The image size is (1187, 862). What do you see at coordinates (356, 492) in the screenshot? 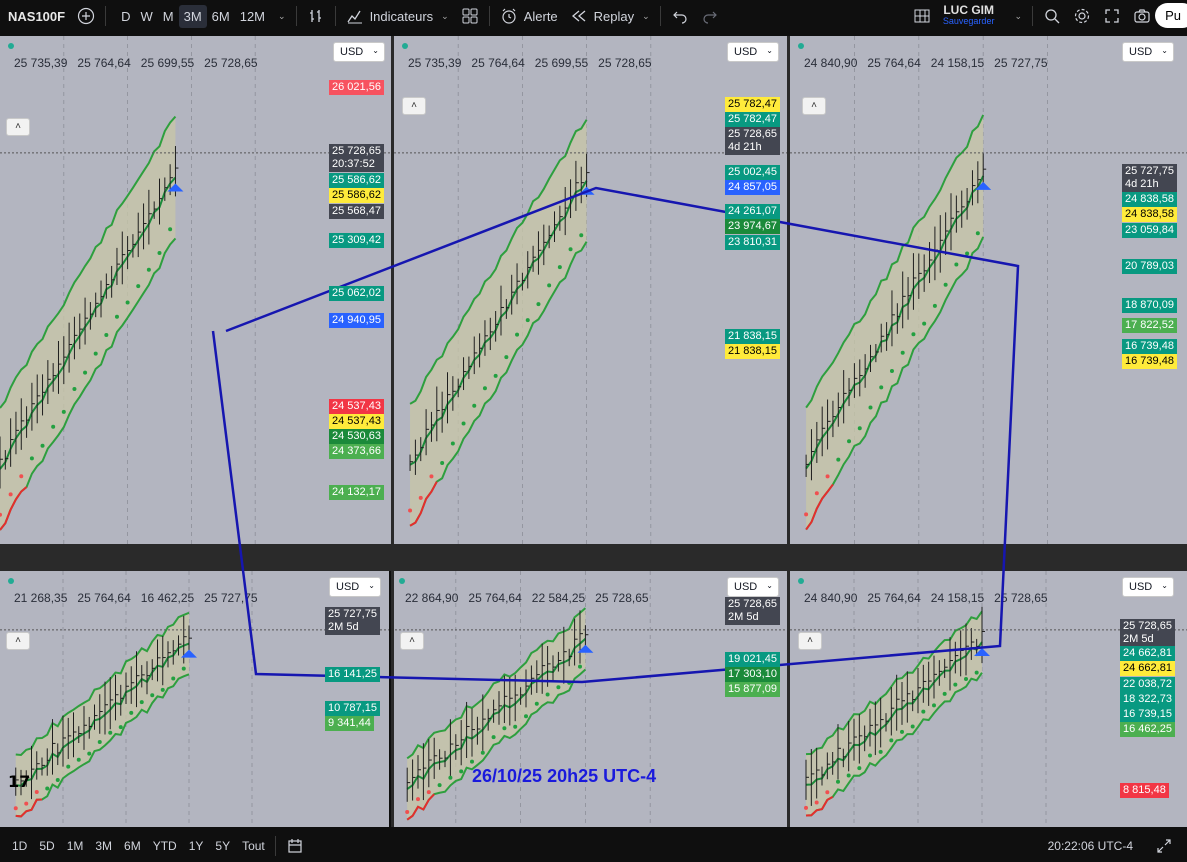
I see `price-label: 24 132,17` at bounding box center [356, 492].